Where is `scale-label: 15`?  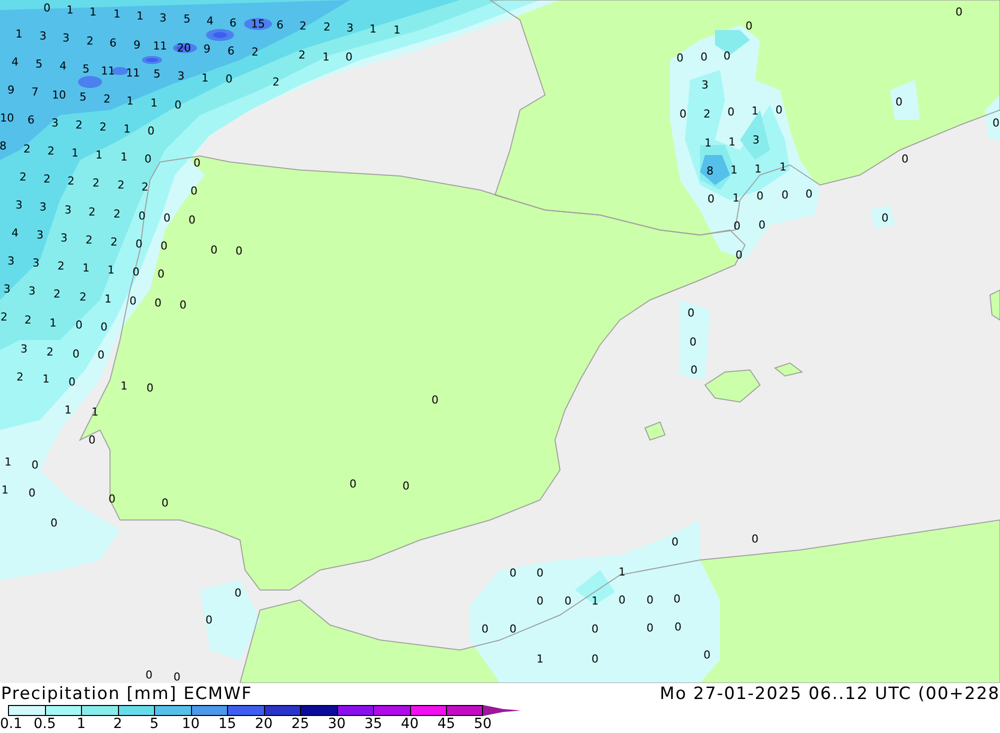
scale-label: 15 is located at coordinates (227, 724).